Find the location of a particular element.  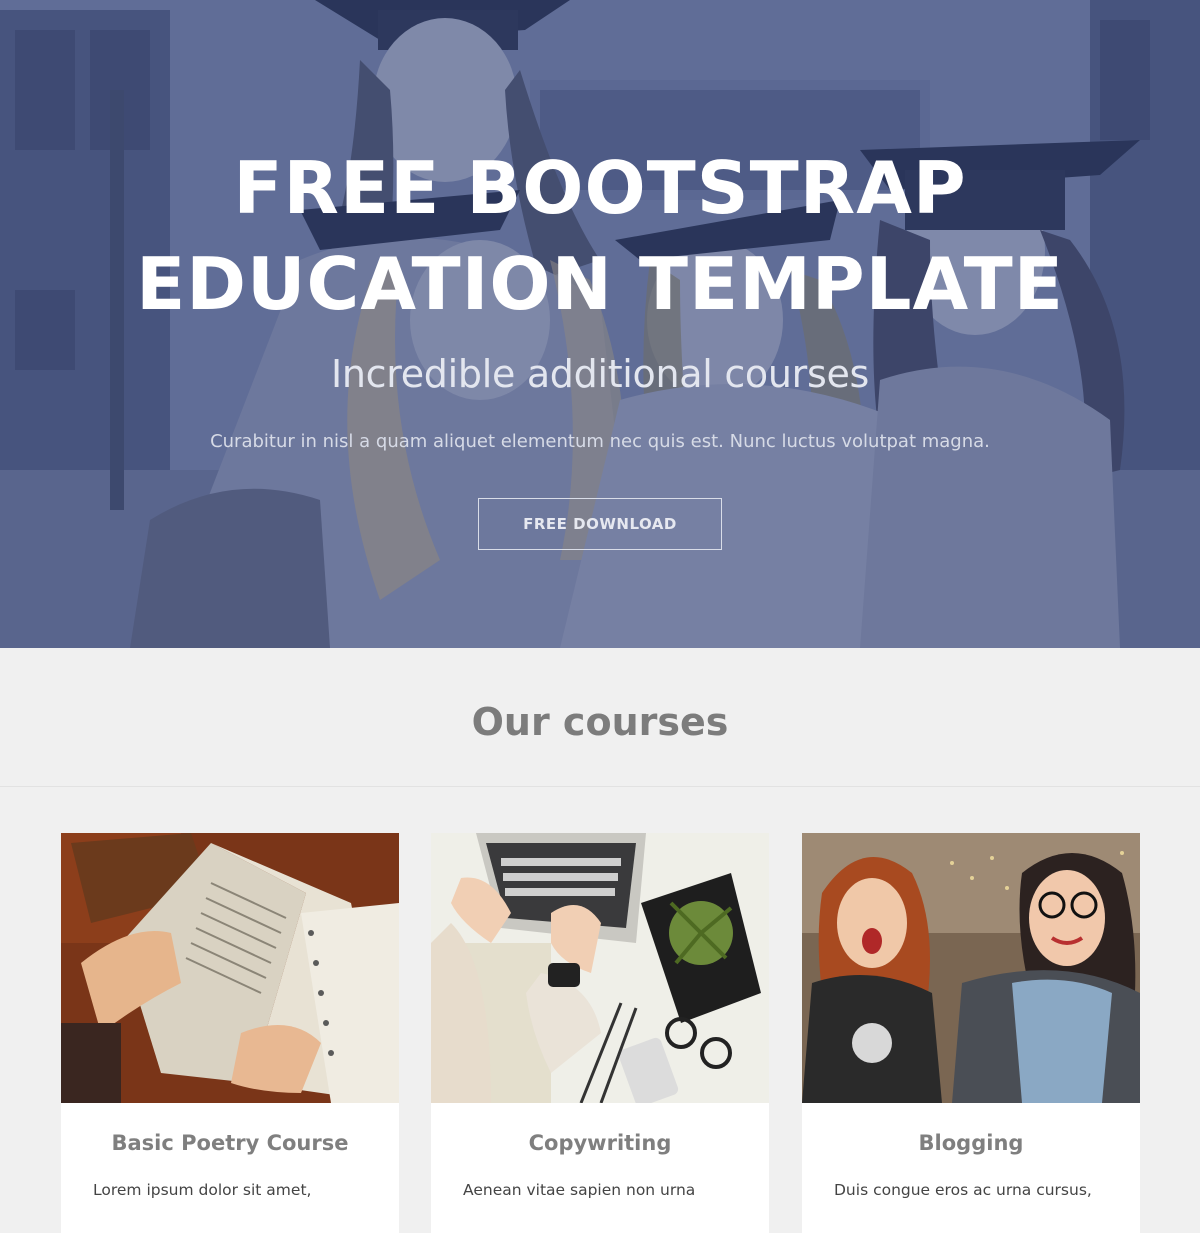

open-book-photo is located at coordinates (230, 968).